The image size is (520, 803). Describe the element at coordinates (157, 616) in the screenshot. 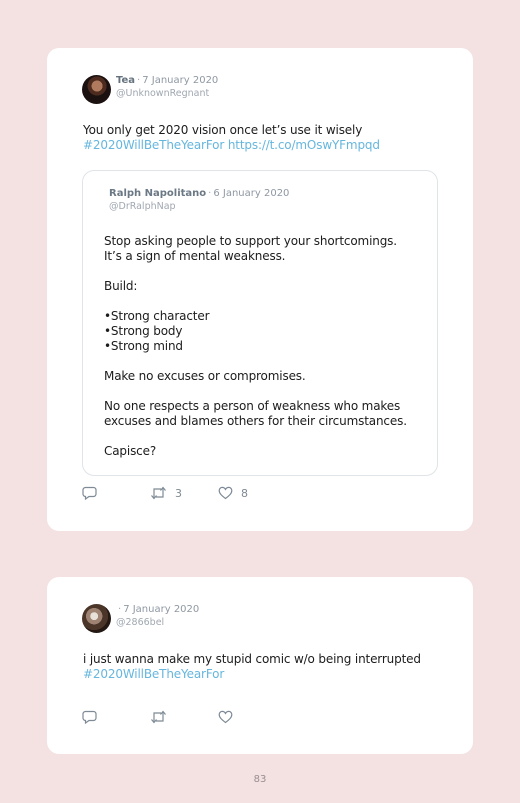

I see `tweet-meta: · 7 January 2020 @2866bel` at that location.